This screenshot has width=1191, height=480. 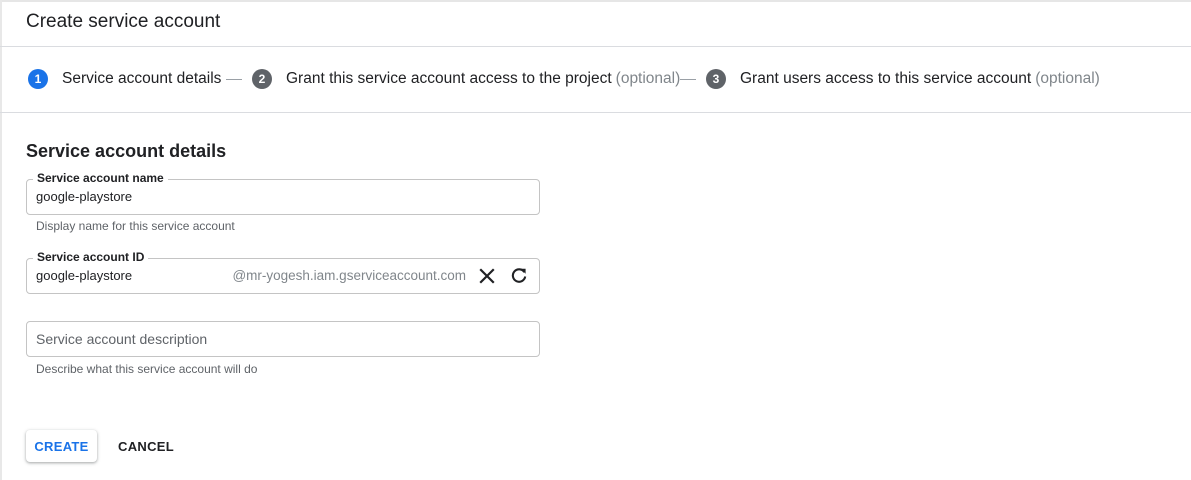 I want to click on step-2-number: 2, so click(x=262, y=79).